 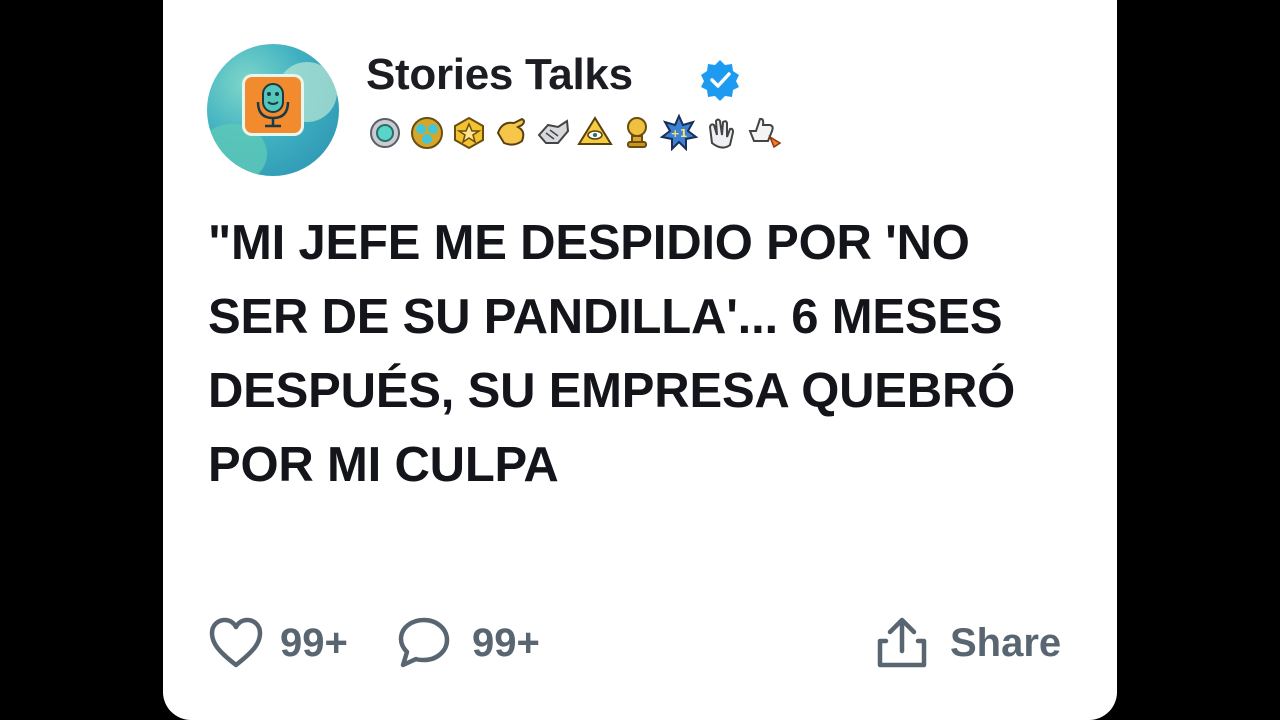 I want to click on pointing-hand-award-icon, so click(x=511, y=132).